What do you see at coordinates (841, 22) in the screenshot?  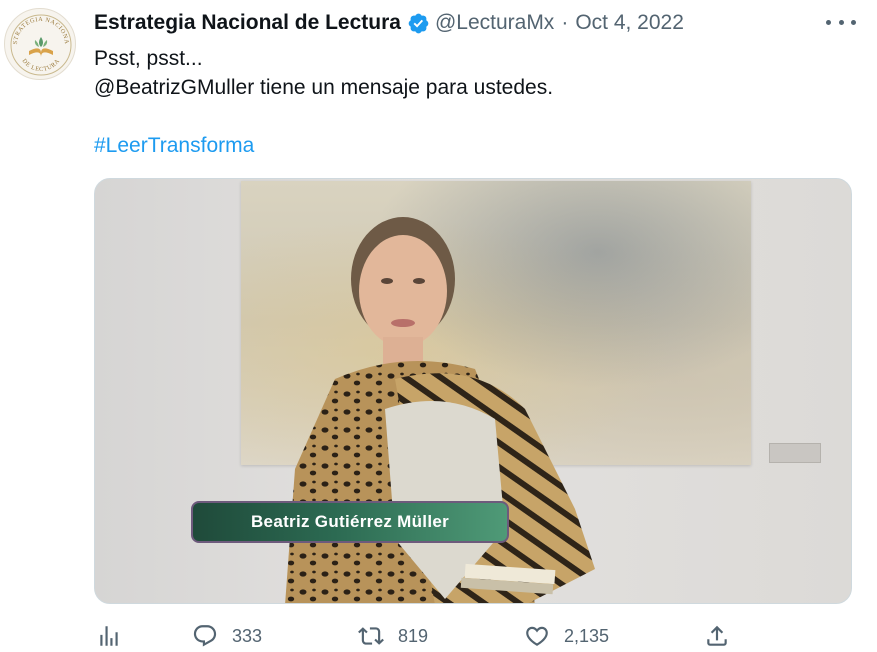 I see `more-icon` at bounding box center [841, 22].